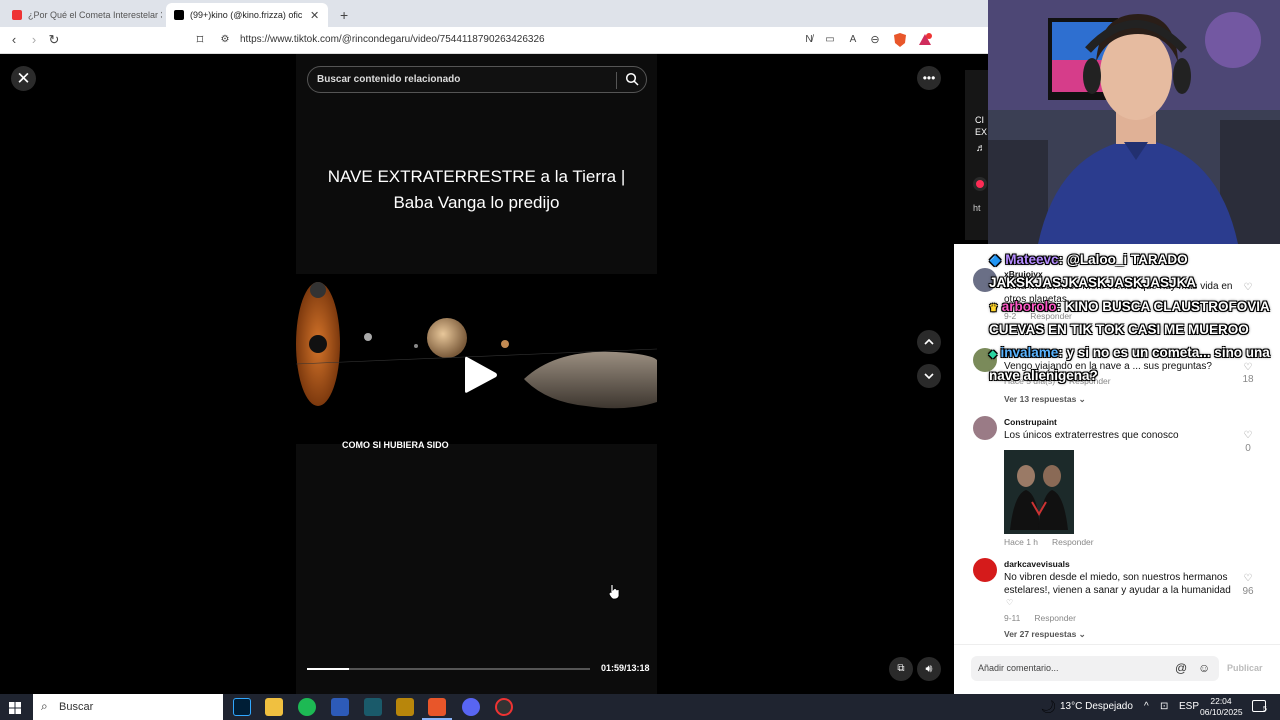  What do you see at coordinates (23, 78) in the screenshot?
I see `close-video-button: ✕` at bounding box center [23, 78].